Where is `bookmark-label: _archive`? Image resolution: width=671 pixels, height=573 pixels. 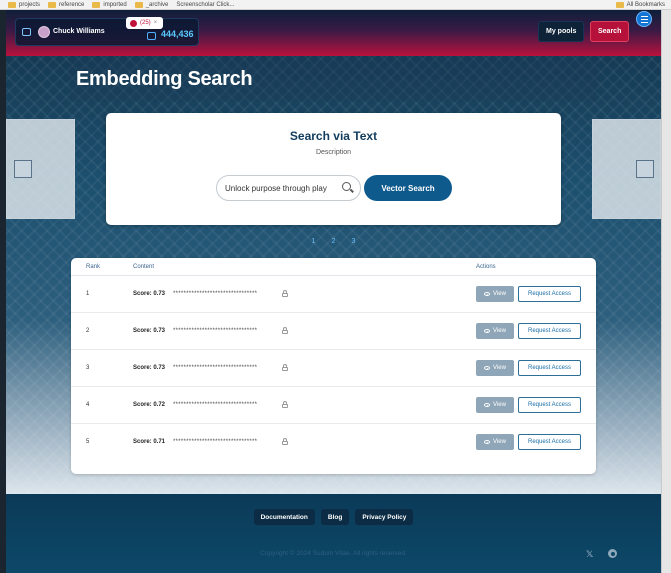
bookmark-label: _archive is located at coordinates (157, 4).